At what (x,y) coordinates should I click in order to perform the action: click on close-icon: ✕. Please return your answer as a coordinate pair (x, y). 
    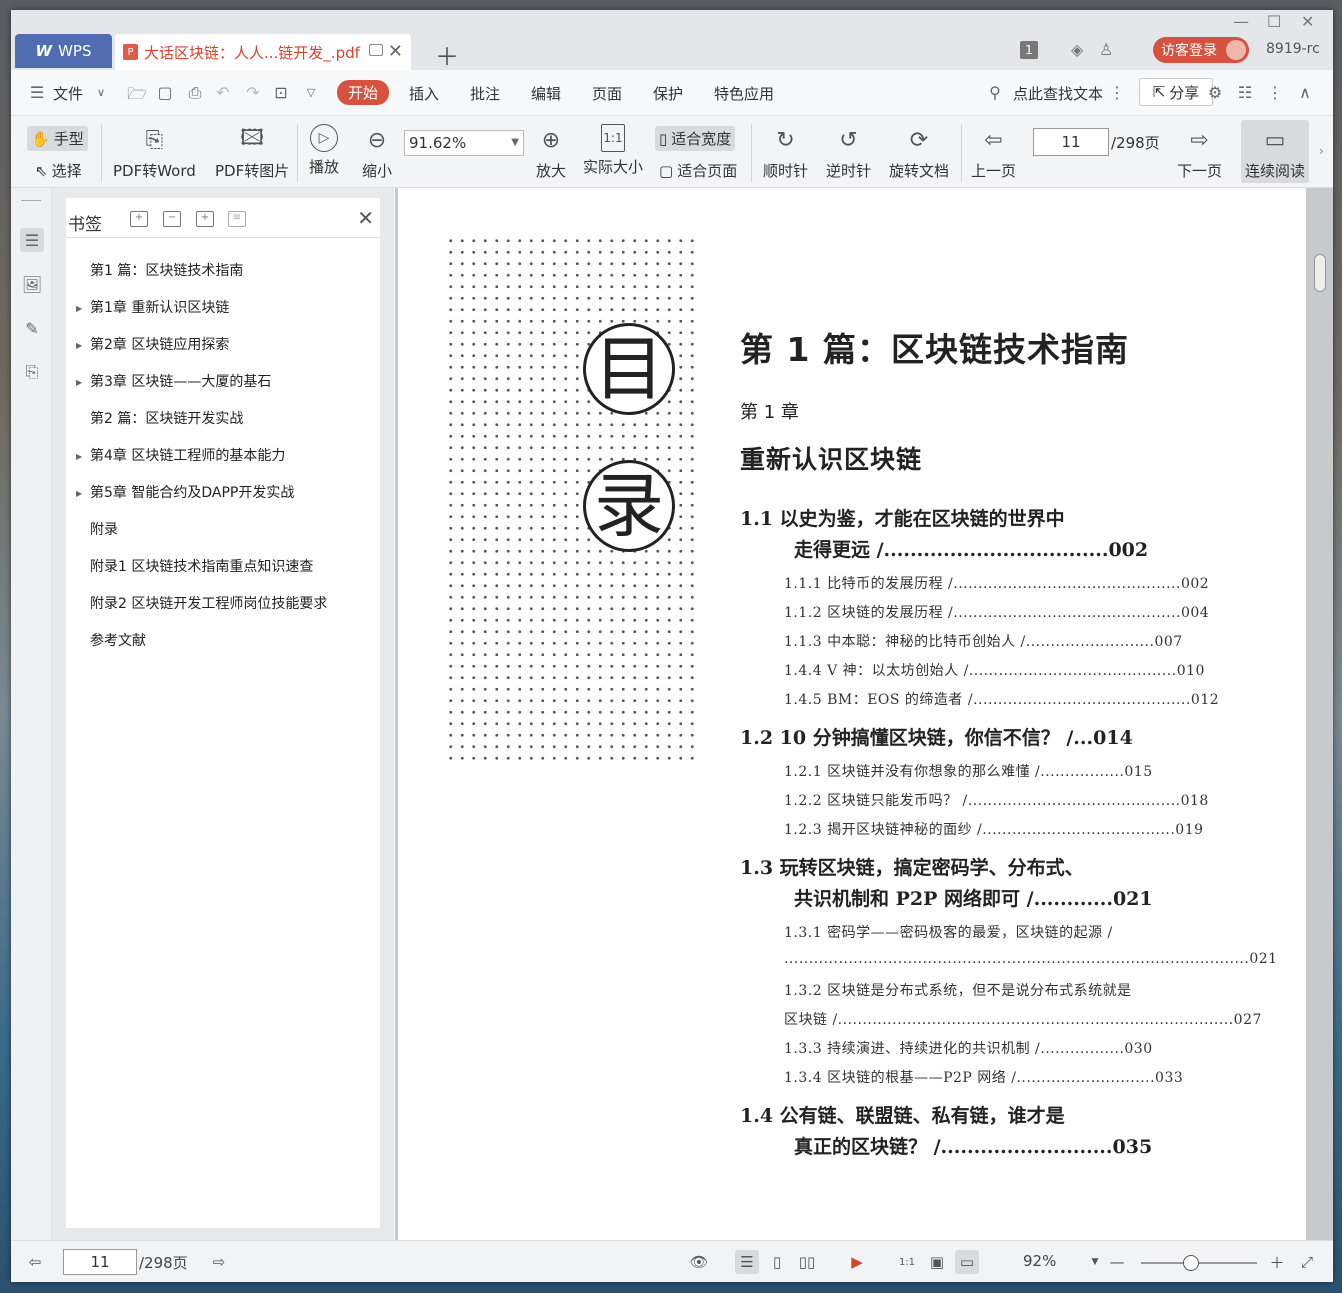
    Looking at the image, I should click on (365, 218).